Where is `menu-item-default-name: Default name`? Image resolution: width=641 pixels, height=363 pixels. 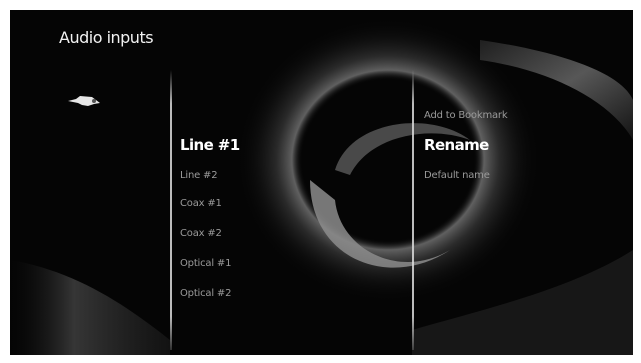 menu-item-default-name: Default name is located at coordinates (457, 175).